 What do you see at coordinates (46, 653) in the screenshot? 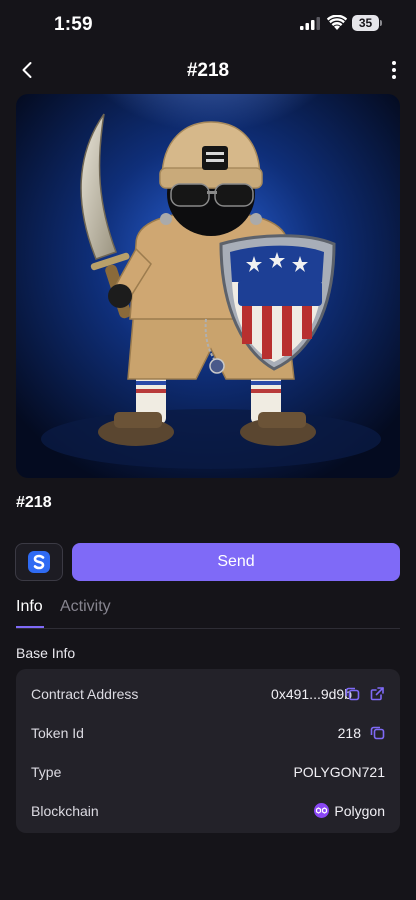
I see `section-title: Base Info` at bounding box center [46, 653].